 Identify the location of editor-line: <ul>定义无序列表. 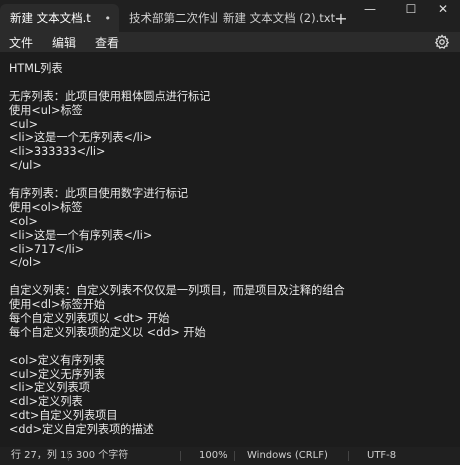
(57, 374).